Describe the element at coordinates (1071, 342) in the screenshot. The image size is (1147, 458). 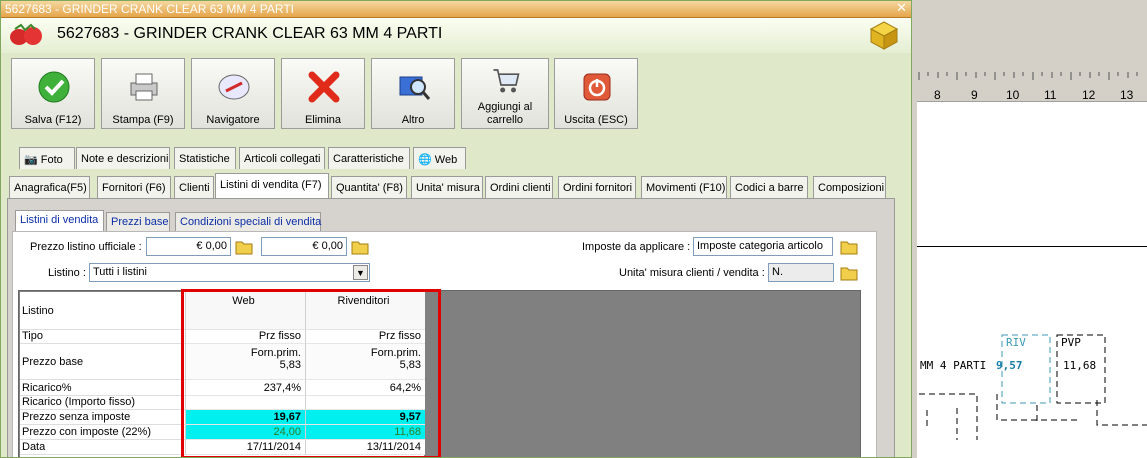
I see `pvp-label: PVP` at that location.